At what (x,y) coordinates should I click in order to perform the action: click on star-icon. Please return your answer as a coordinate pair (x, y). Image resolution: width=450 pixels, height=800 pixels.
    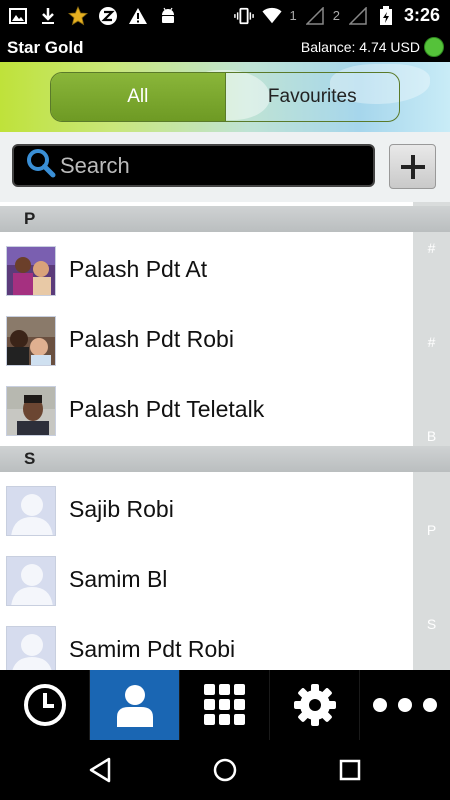
    Looking at the image, I should click on (78, 16).